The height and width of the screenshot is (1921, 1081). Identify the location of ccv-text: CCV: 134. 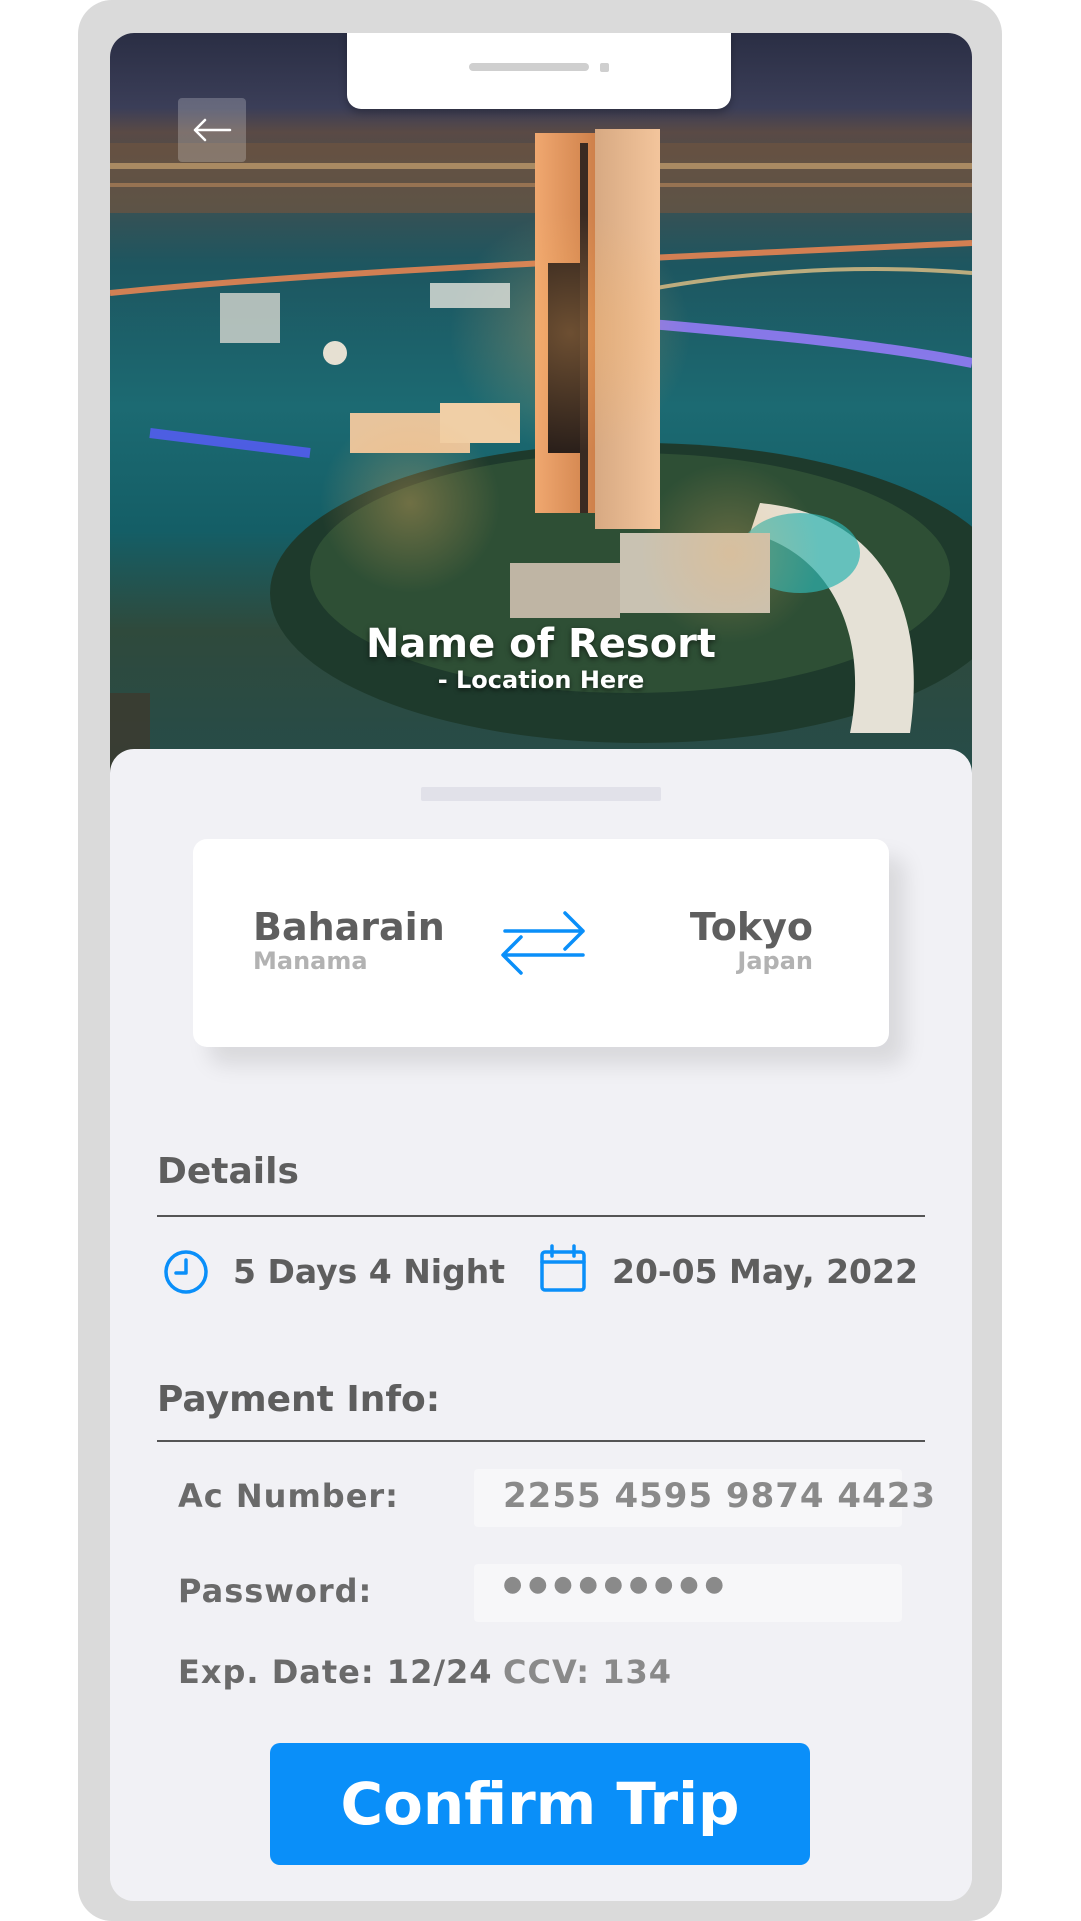
(588, 1672).